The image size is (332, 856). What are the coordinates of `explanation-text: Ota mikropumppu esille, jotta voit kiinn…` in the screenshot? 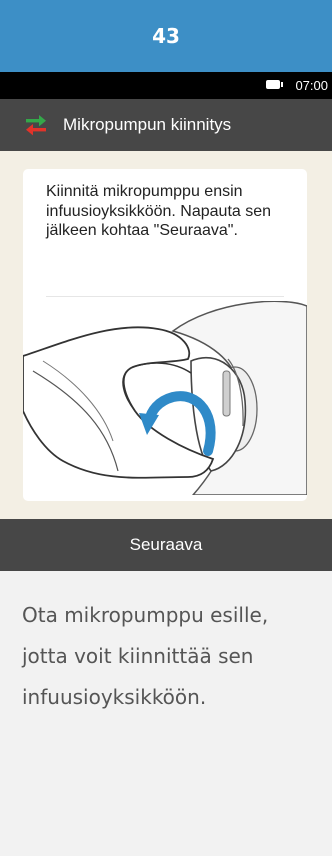 It's located at (145, 656).